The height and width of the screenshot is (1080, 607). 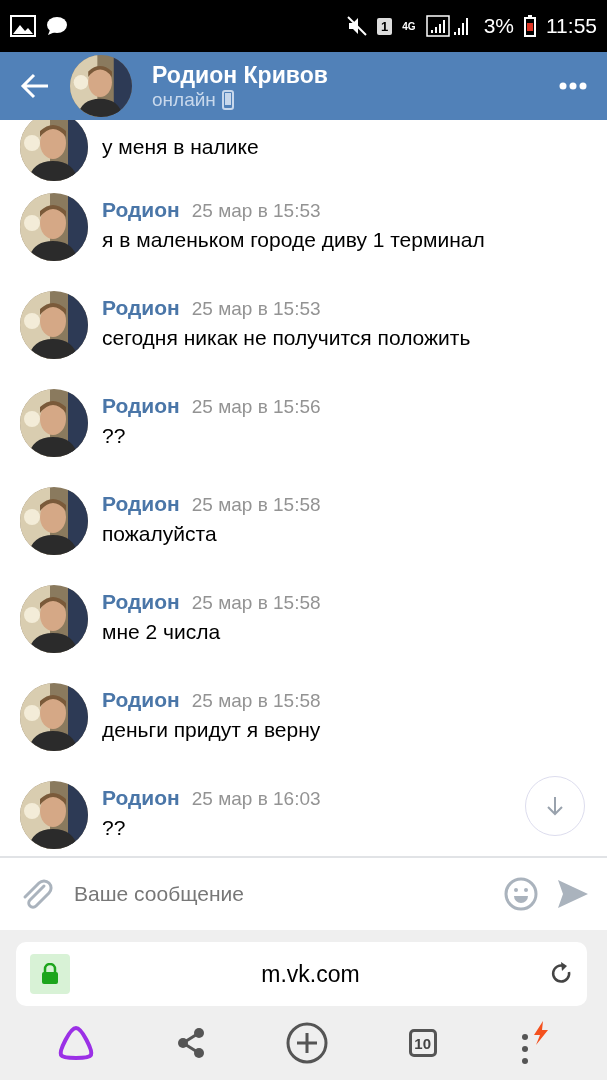 I want to click on image-icon, so click(x=23, y=26).